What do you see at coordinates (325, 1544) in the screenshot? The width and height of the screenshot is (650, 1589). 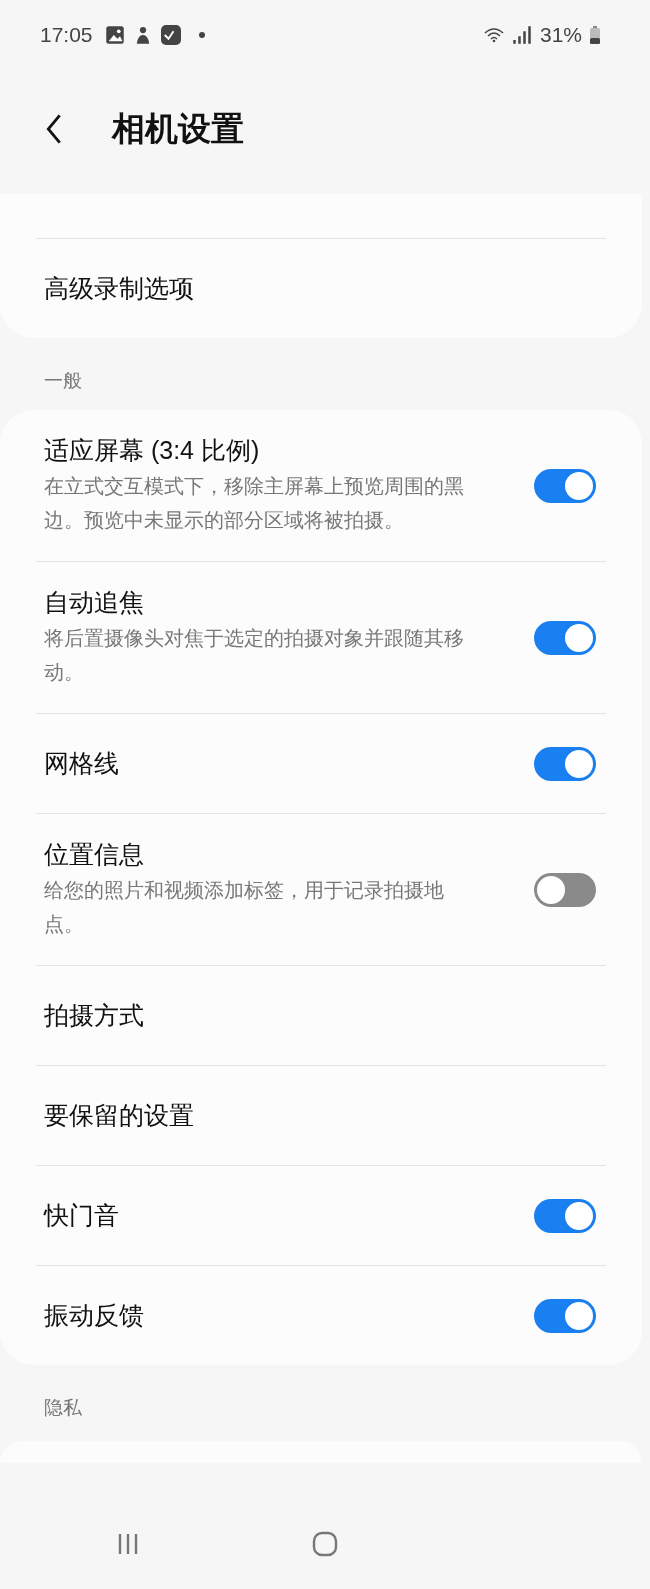 I see `home-icon` at bounding box center [325, 1544].